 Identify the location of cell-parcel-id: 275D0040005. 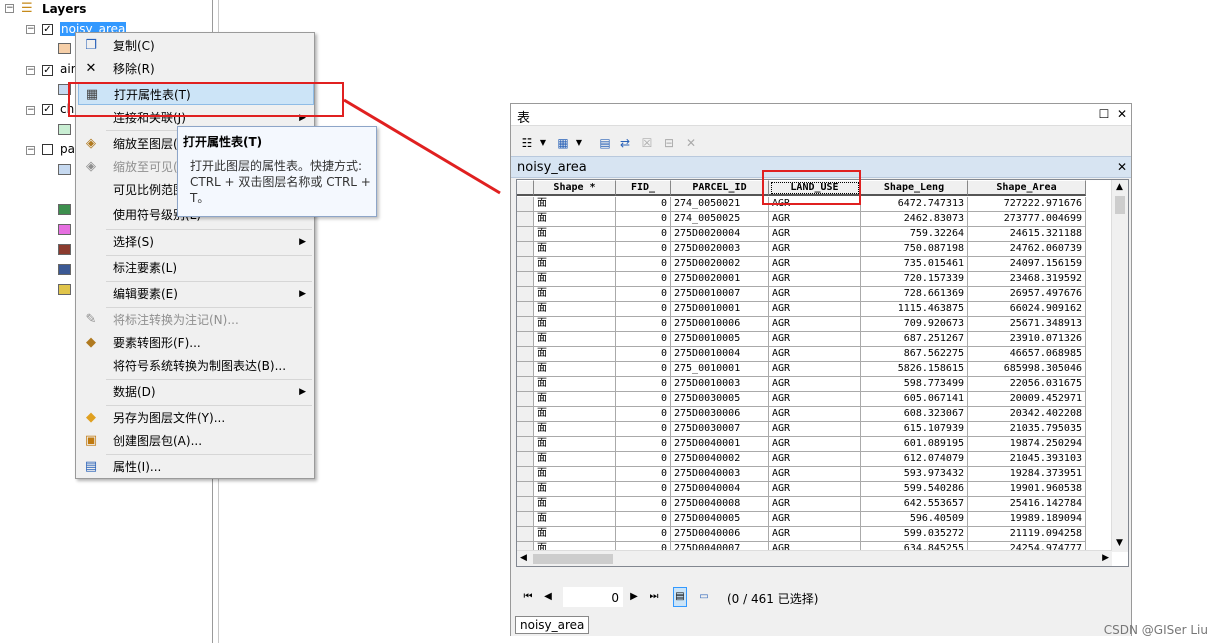
(720, 519).